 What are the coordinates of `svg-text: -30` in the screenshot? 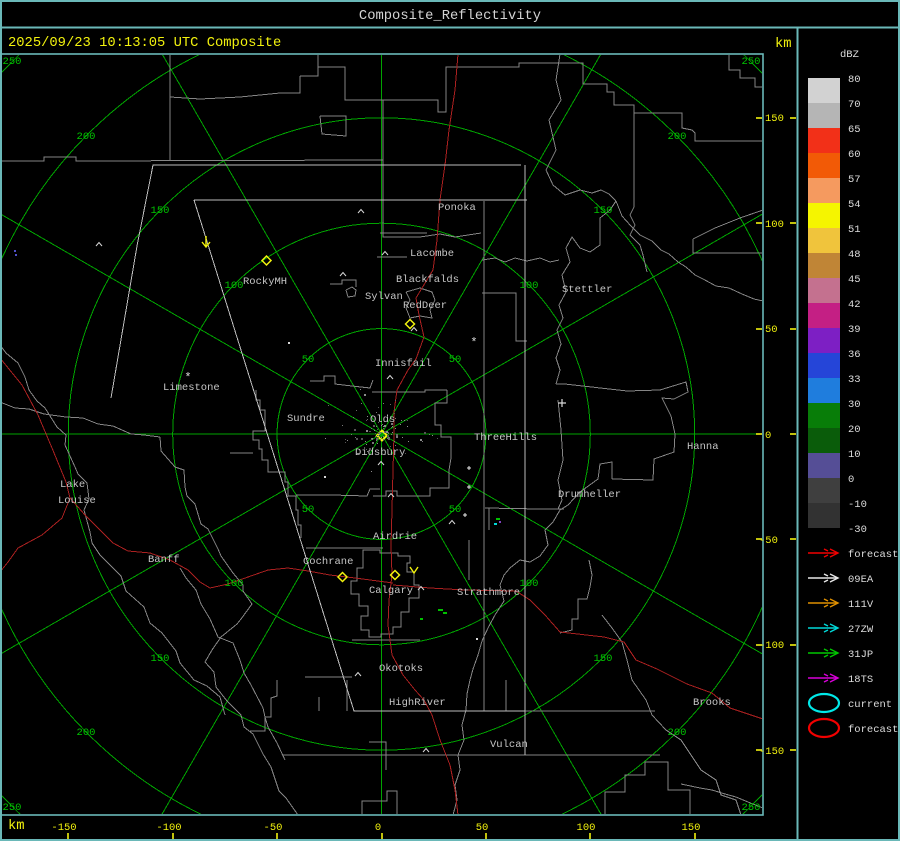 It's located at (857, 530).